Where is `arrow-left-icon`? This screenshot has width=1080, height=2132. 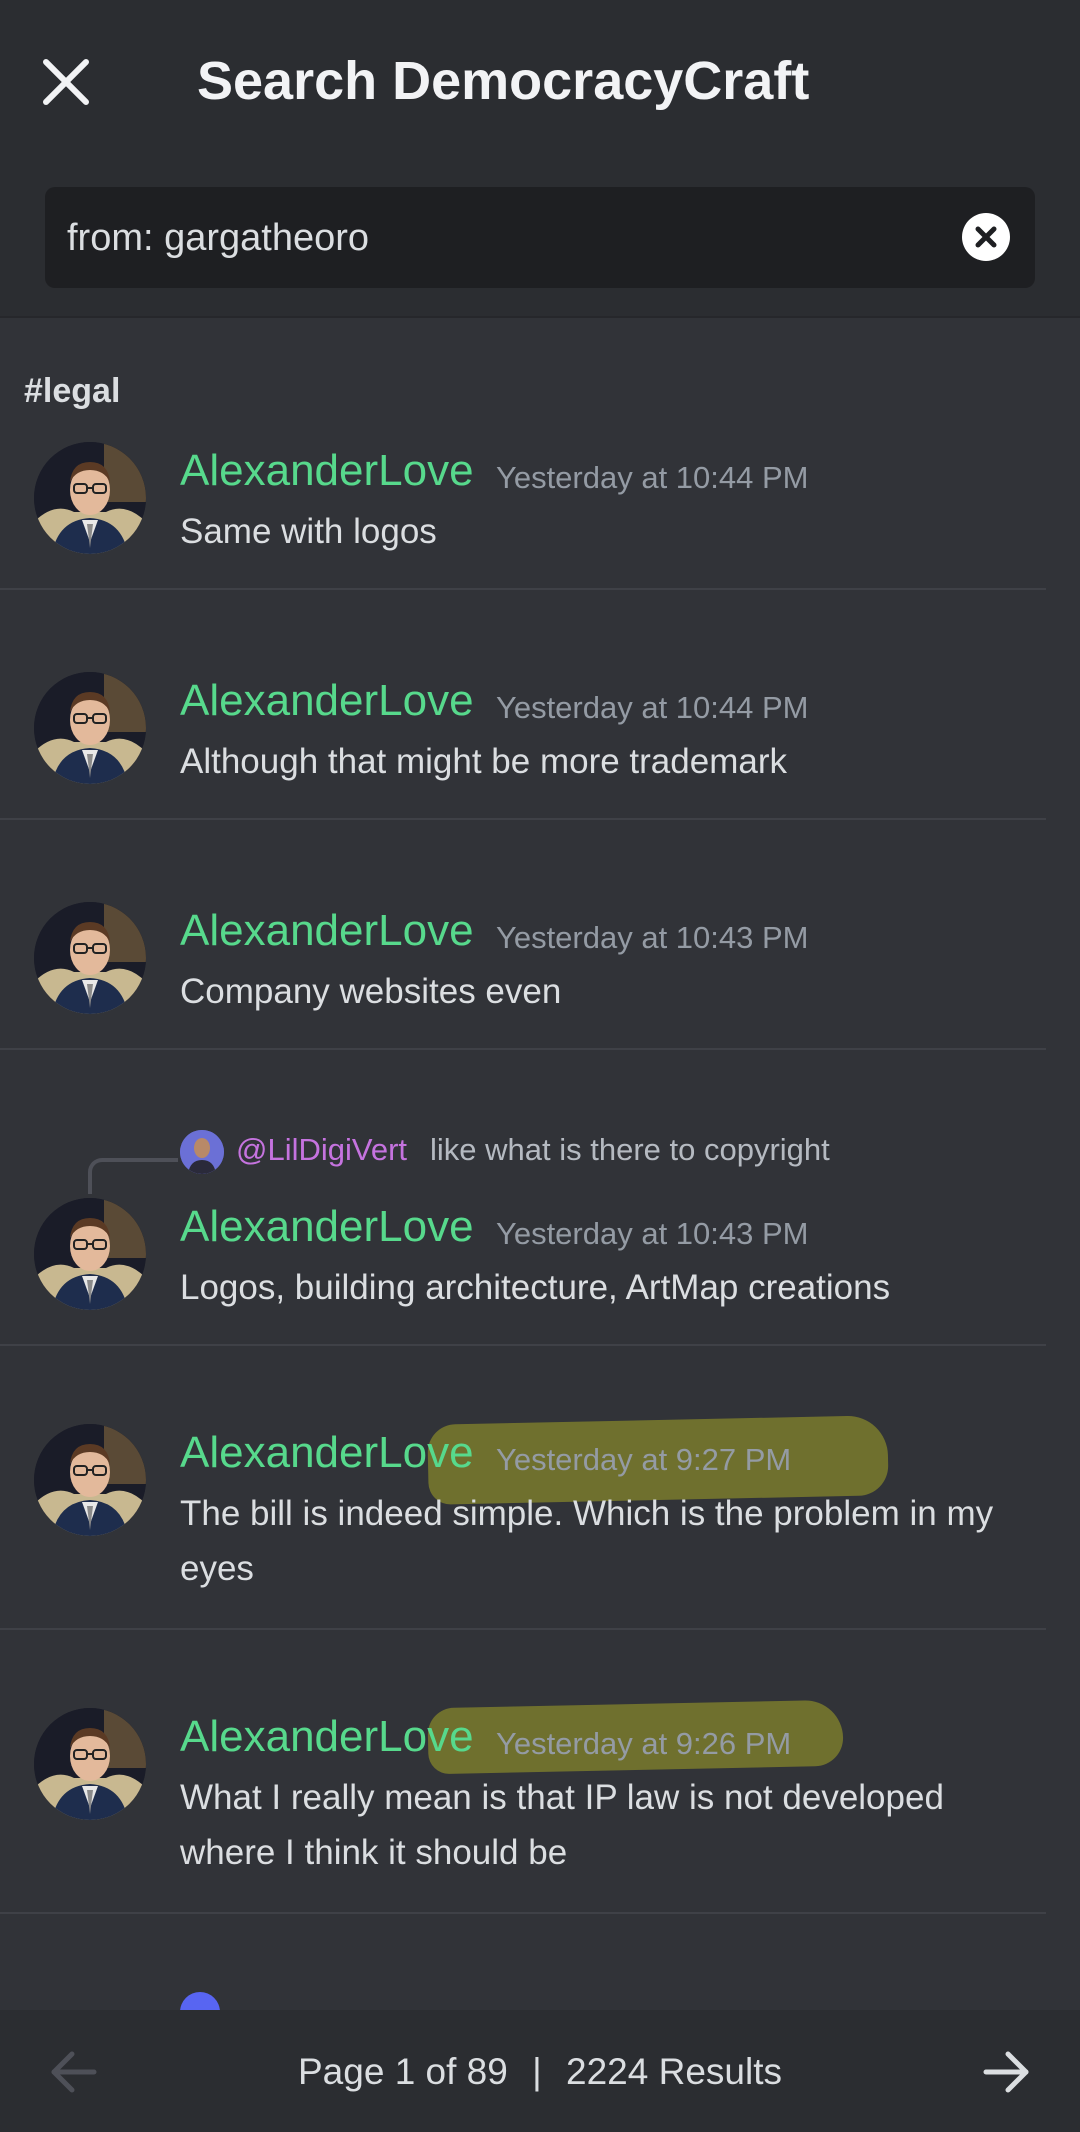
arrow-left-icon is located at coordinates (74, 2072).